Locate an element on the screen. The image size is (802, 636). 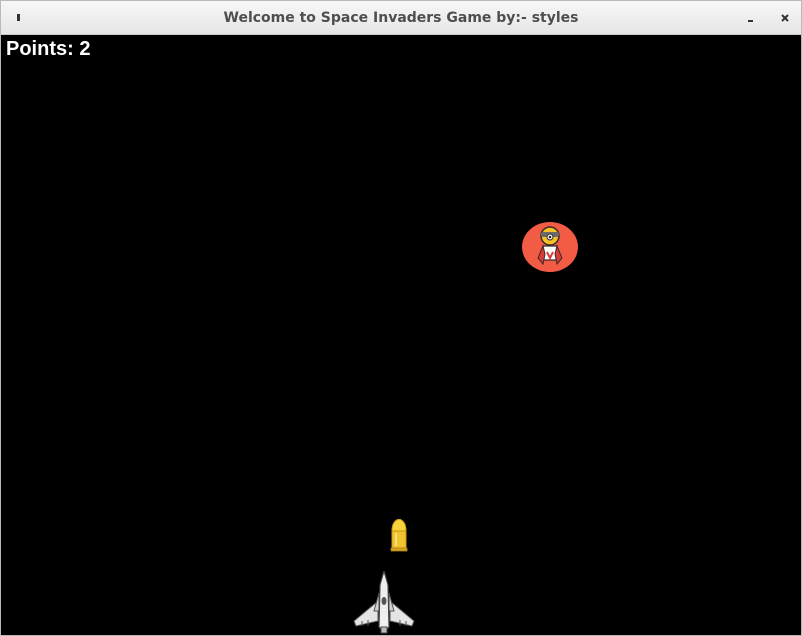
enemy-invader is located at coordinates (550, 250).